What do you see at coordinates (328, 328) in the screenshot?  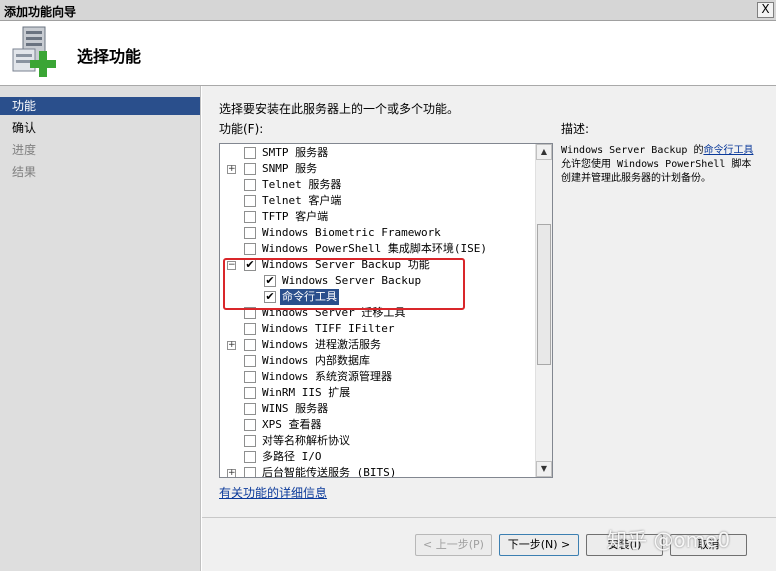 I see `feature-label: Windows TIFF IFilter` at bounding box center [328, 328].